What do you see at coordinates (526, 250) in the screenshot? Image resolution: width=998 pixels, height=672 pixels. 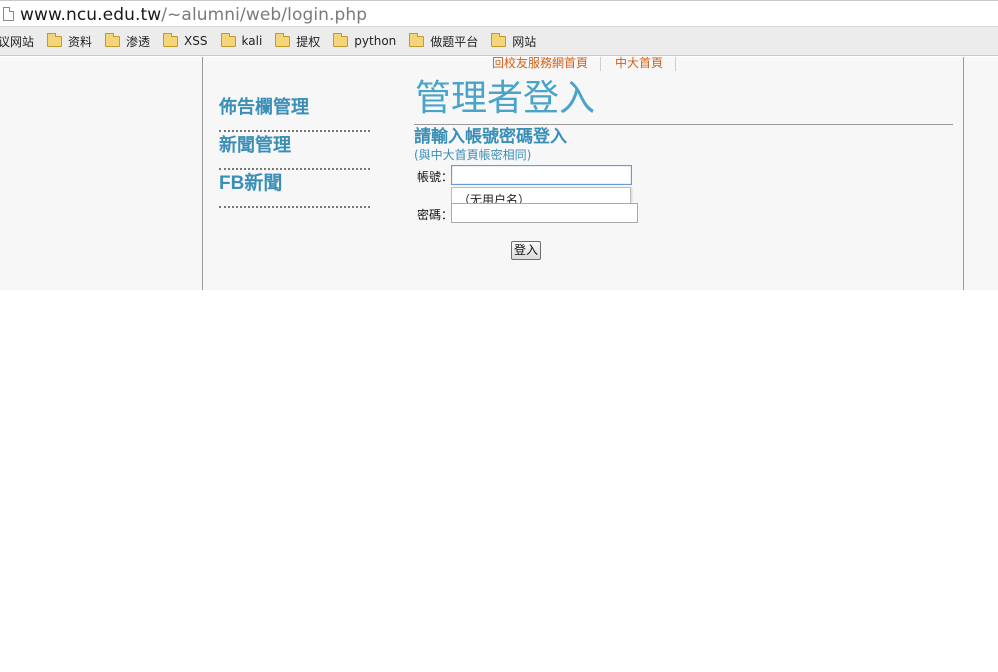 I see `login-button: 登入` at bounding box center [526, 250].